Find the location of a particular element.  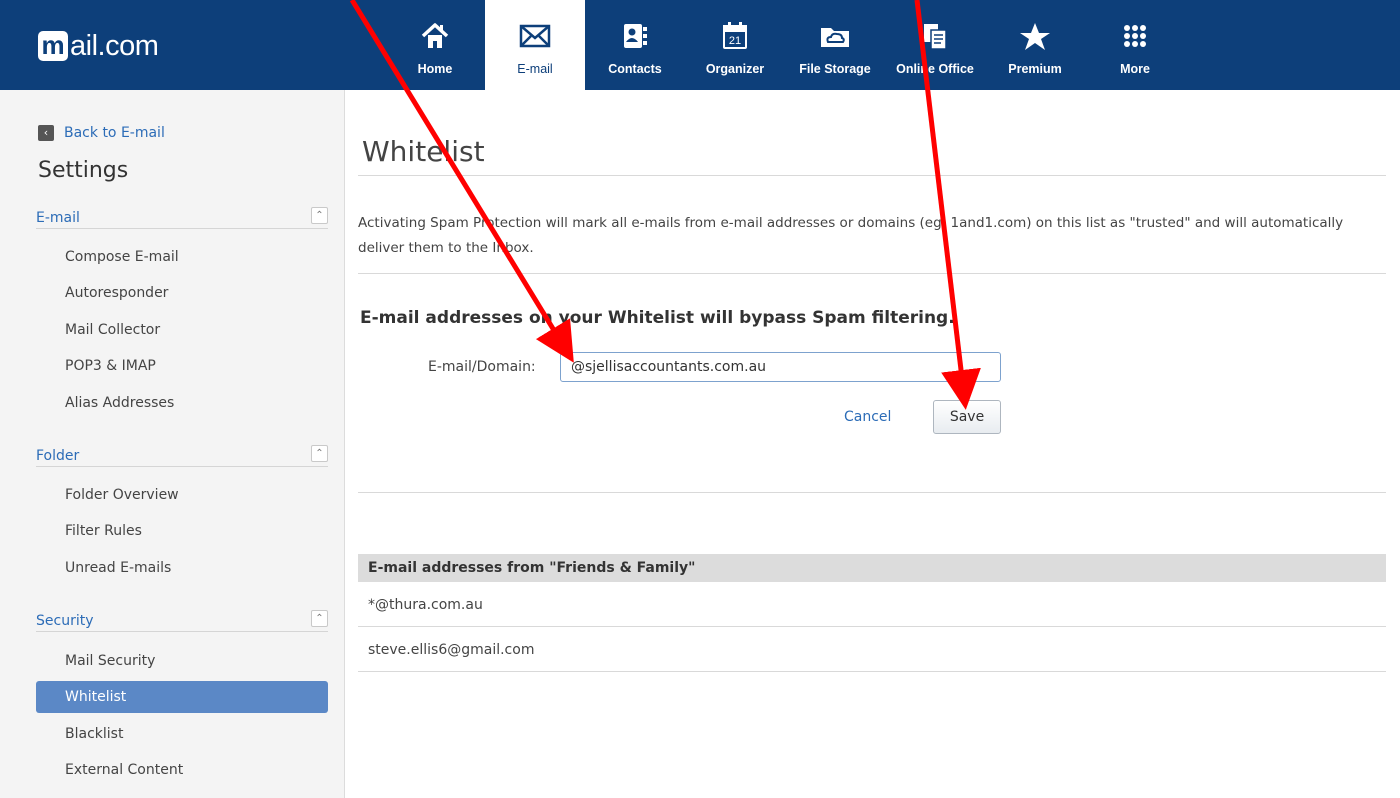

email-domain-label: E-mail/Domain: is located at coordinates (482, 367).